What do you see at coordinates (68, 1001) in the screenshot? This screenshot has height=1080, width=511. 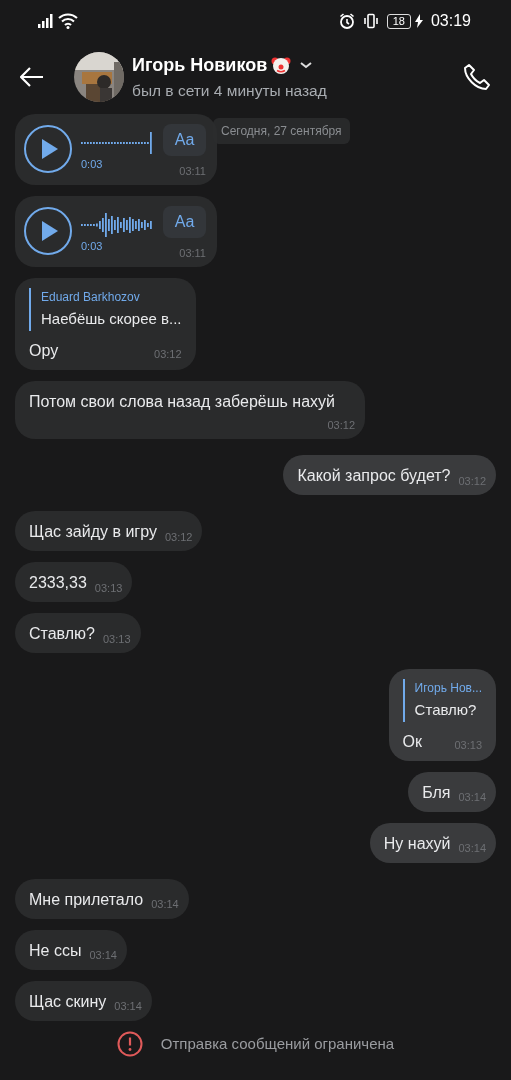 I see `message-text: Щас скину` at bounding box center [68, 1001].